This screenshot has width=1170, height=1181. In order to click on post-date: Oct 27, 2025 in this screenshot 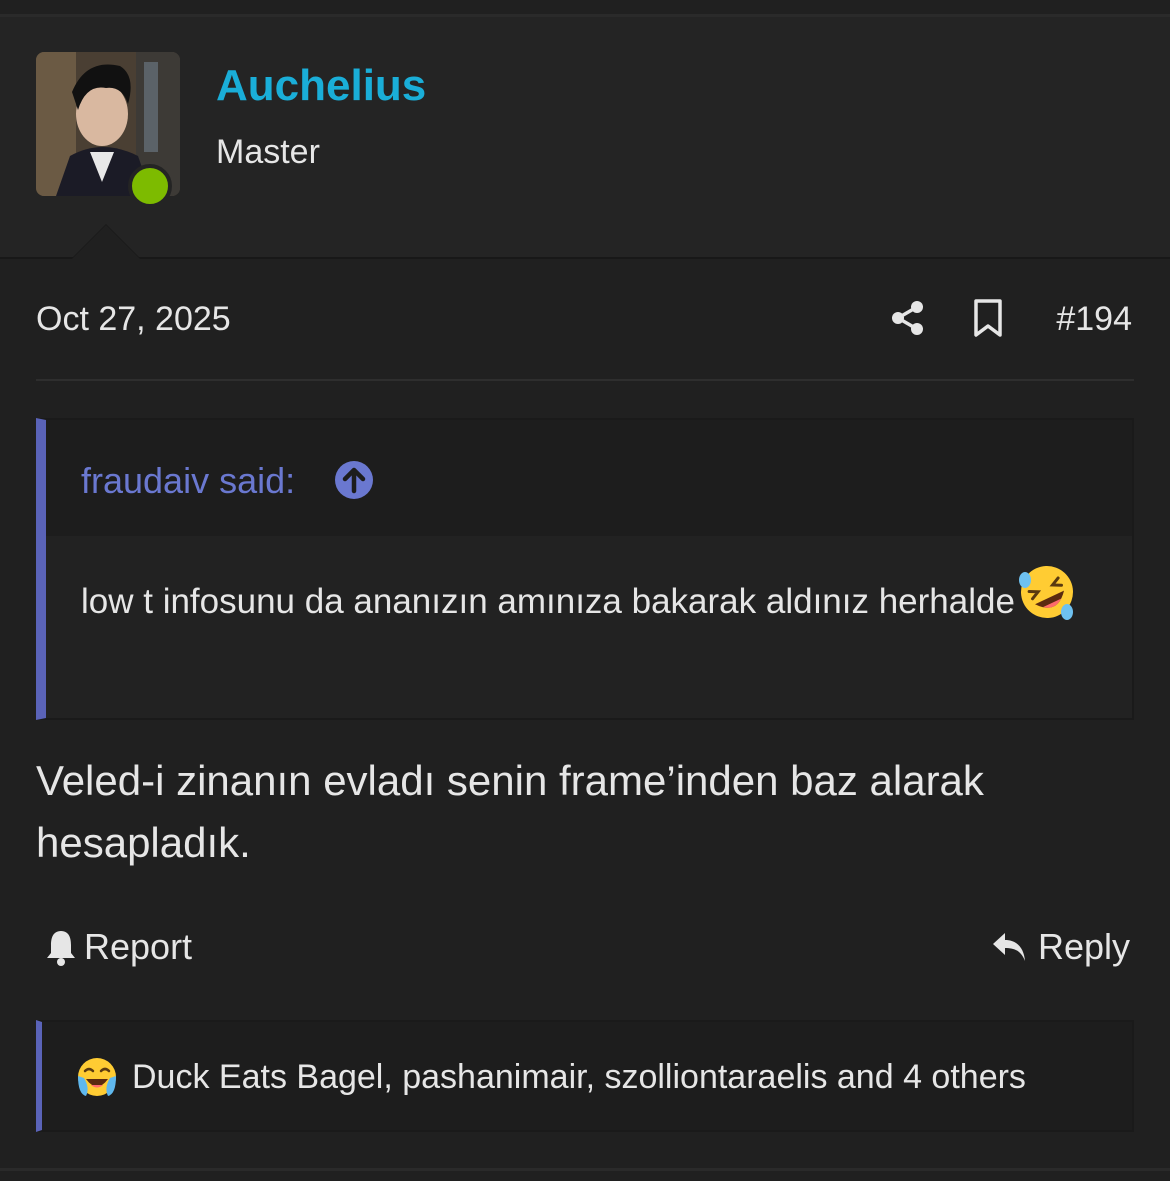, I will do `click(133, 319)`.